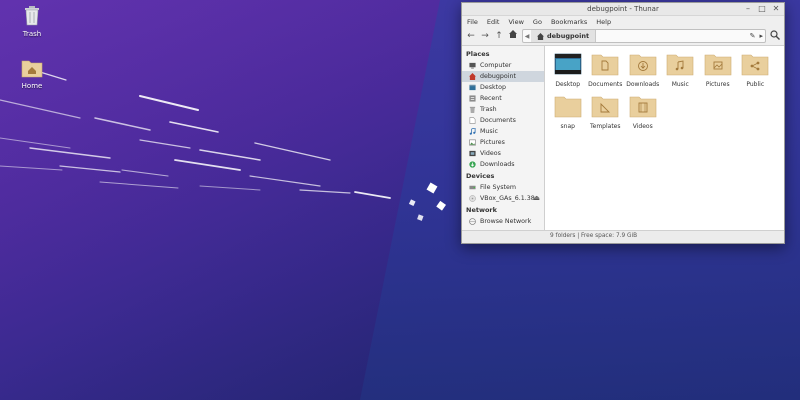  I want to click on folder-icon, so click(568, 107).